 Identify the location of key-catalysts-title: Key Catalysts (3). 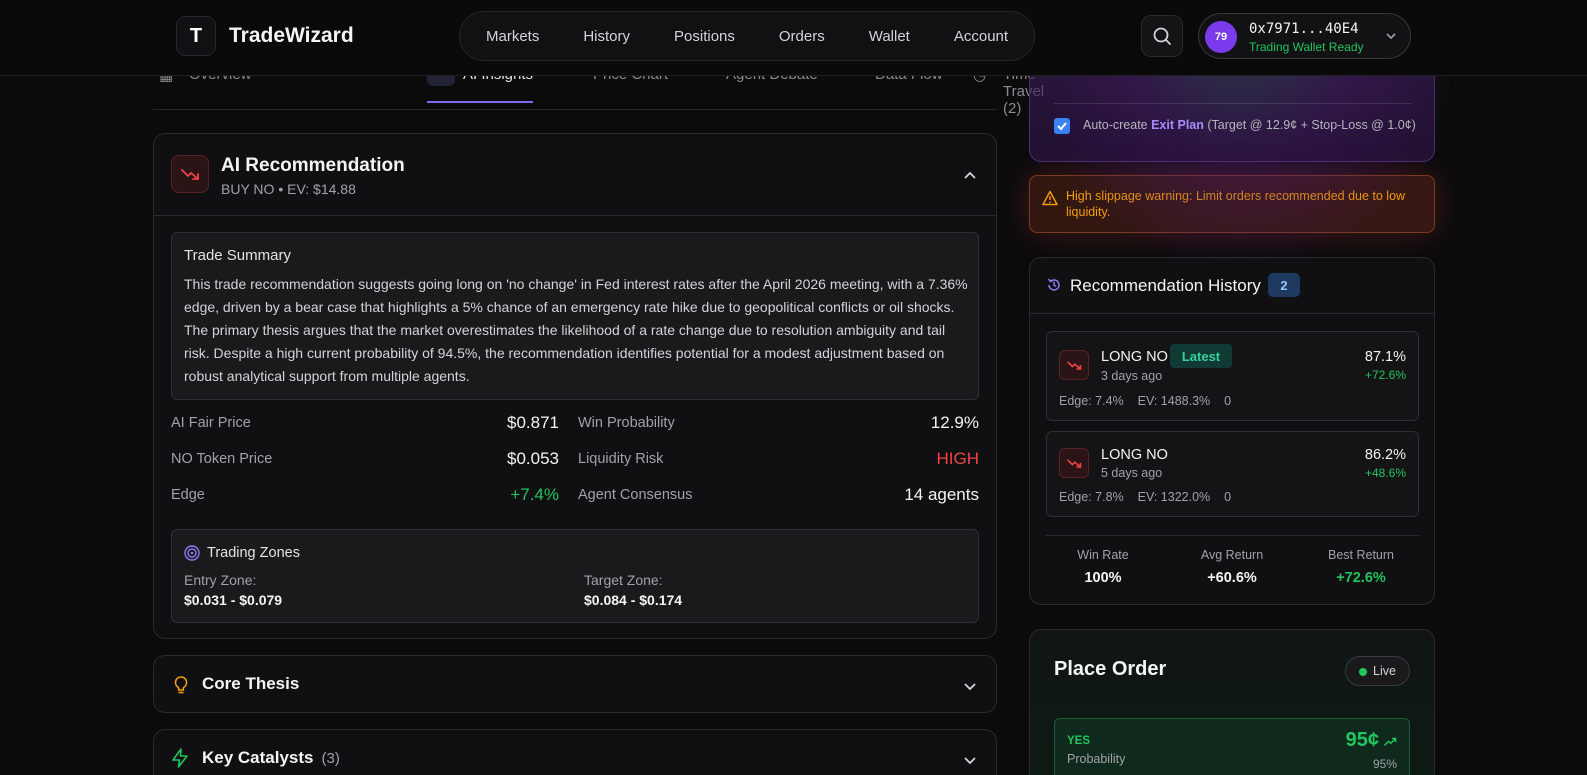
(271, 758).